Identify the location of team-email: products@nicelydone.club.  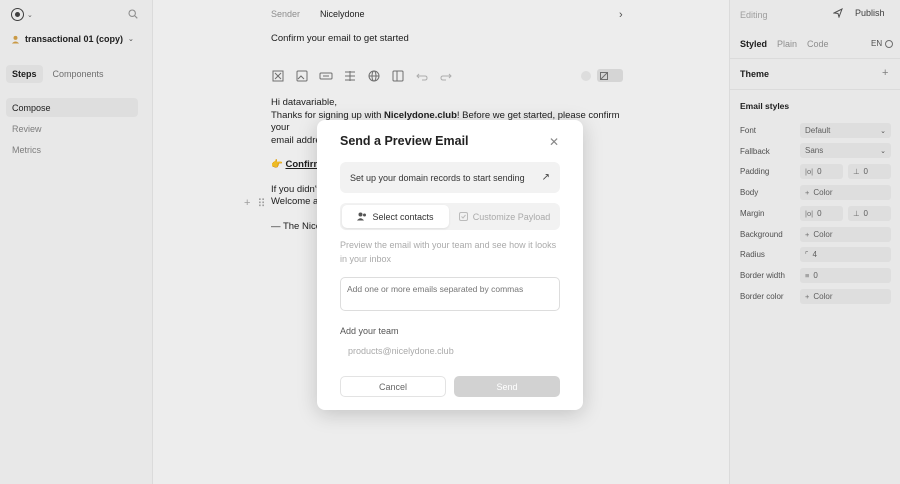
(401, 351).